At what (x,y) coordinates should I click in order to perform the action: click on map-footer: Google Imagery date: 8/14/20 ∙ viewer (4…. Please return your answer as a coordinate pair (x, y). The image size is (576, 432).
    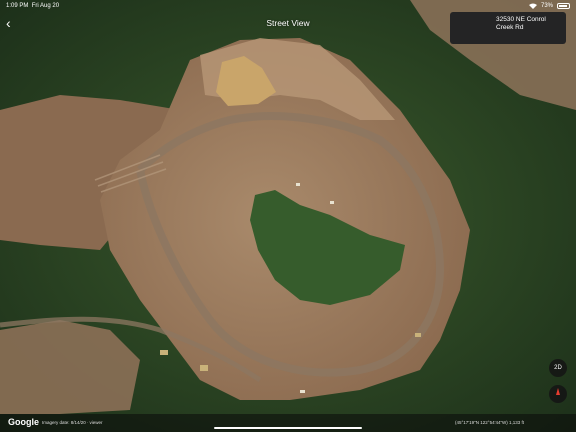
    Looking at the image, I should click on (288, 423).